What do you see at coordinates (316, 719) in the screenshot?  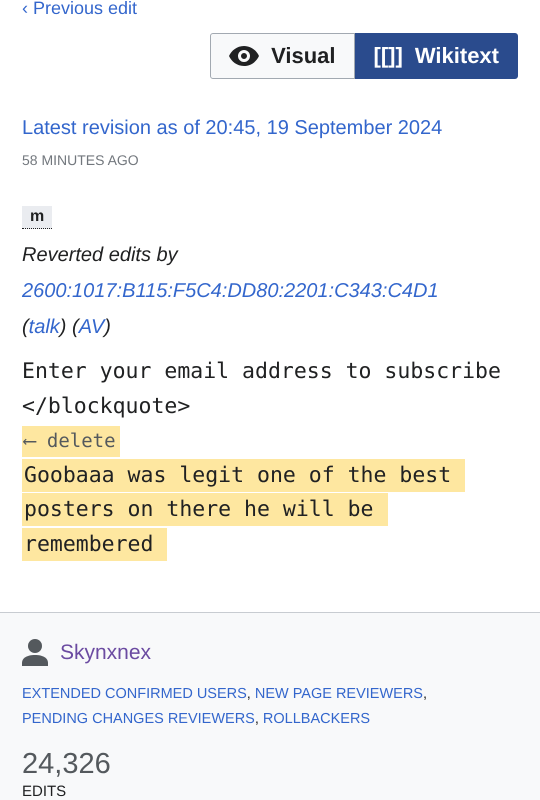 I see `user-group-link: ROLLBACKERS` at bounding box center [316, 719].